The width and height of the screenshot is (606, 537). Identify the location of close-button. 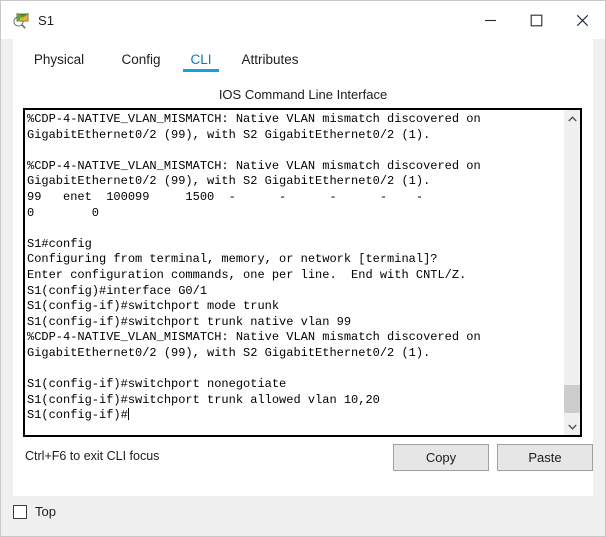
(582, 20).